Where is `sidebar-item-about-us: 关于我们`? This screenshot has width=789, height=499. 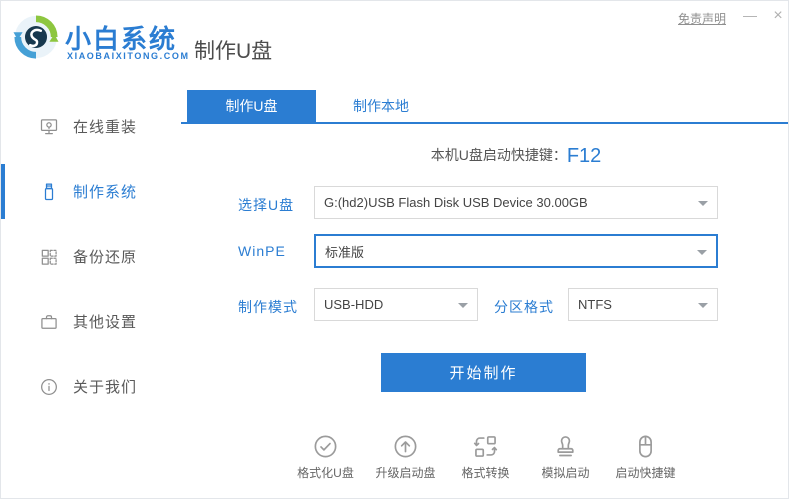
sidebar-item-about-us: 关于我们 is located at coordinates (91, 386).